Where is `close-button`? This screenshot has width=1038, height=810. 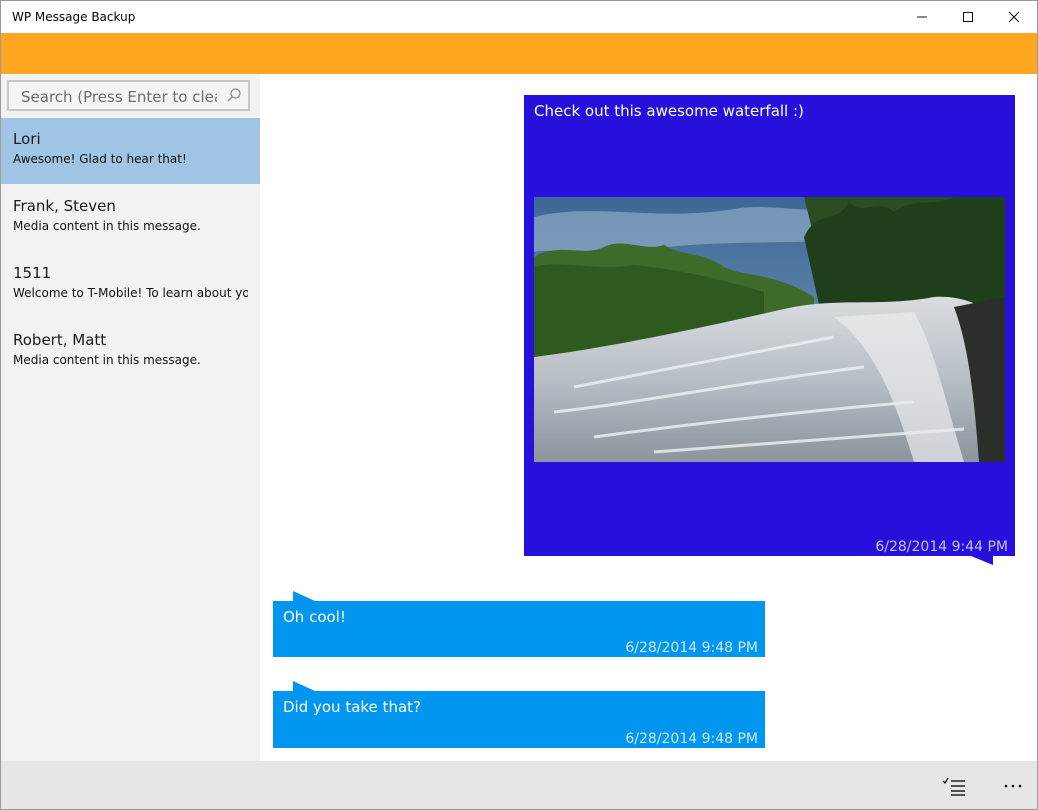 close-button is located at coordinates (1014, 17).